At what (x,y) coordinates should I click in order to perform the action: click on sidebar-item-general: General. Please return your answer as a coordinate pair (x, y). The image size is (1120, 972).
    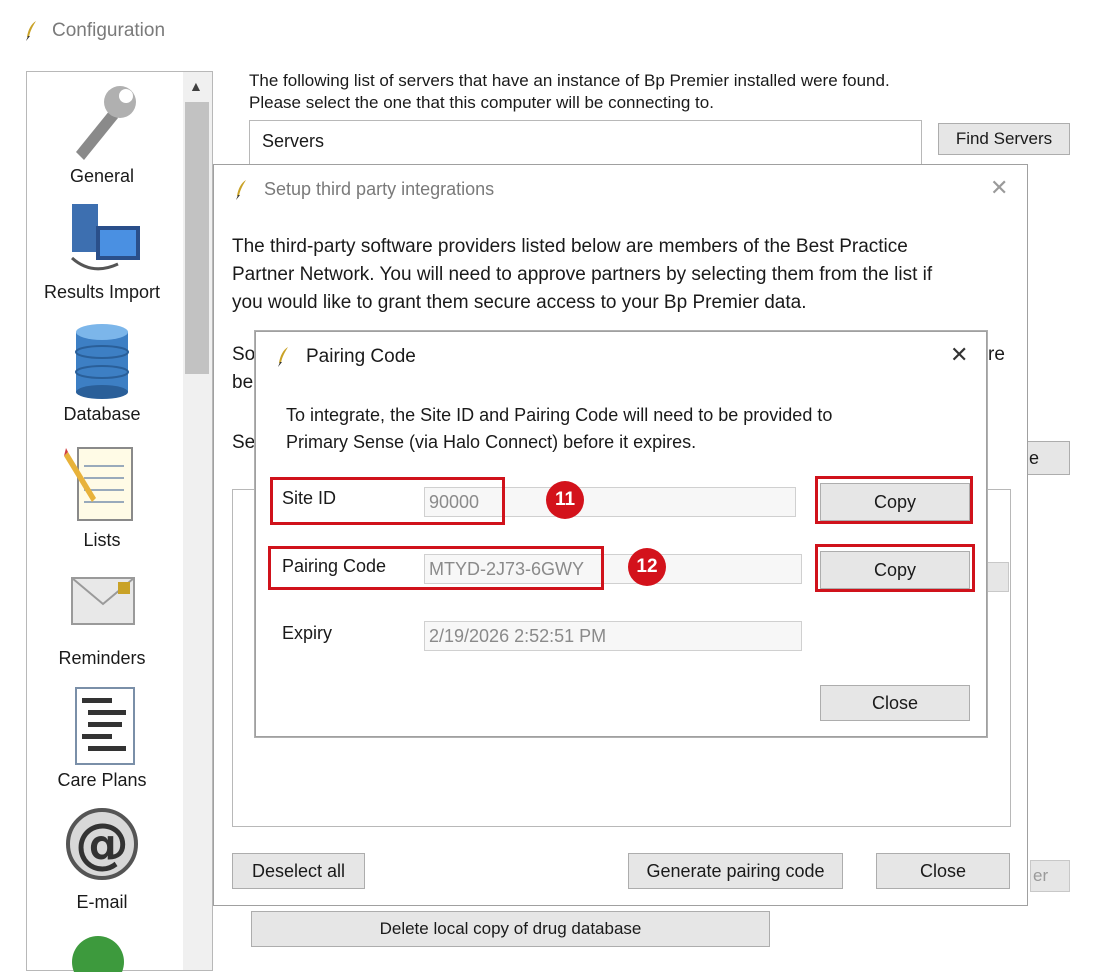
    Looking at the image, I should click on (102, 133).